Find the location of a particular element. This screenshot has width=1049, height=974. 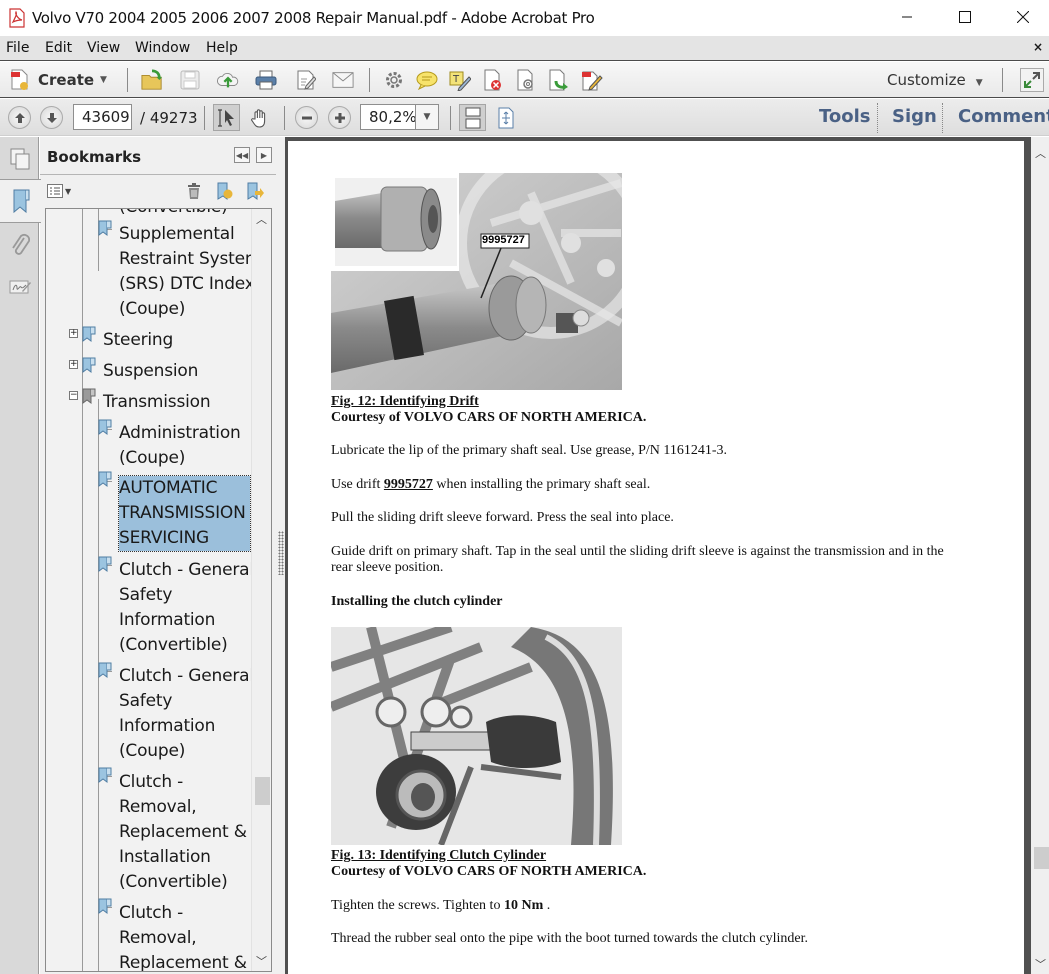

collapse-panel-button: ◀◀ is located at coordinates (242, 155).